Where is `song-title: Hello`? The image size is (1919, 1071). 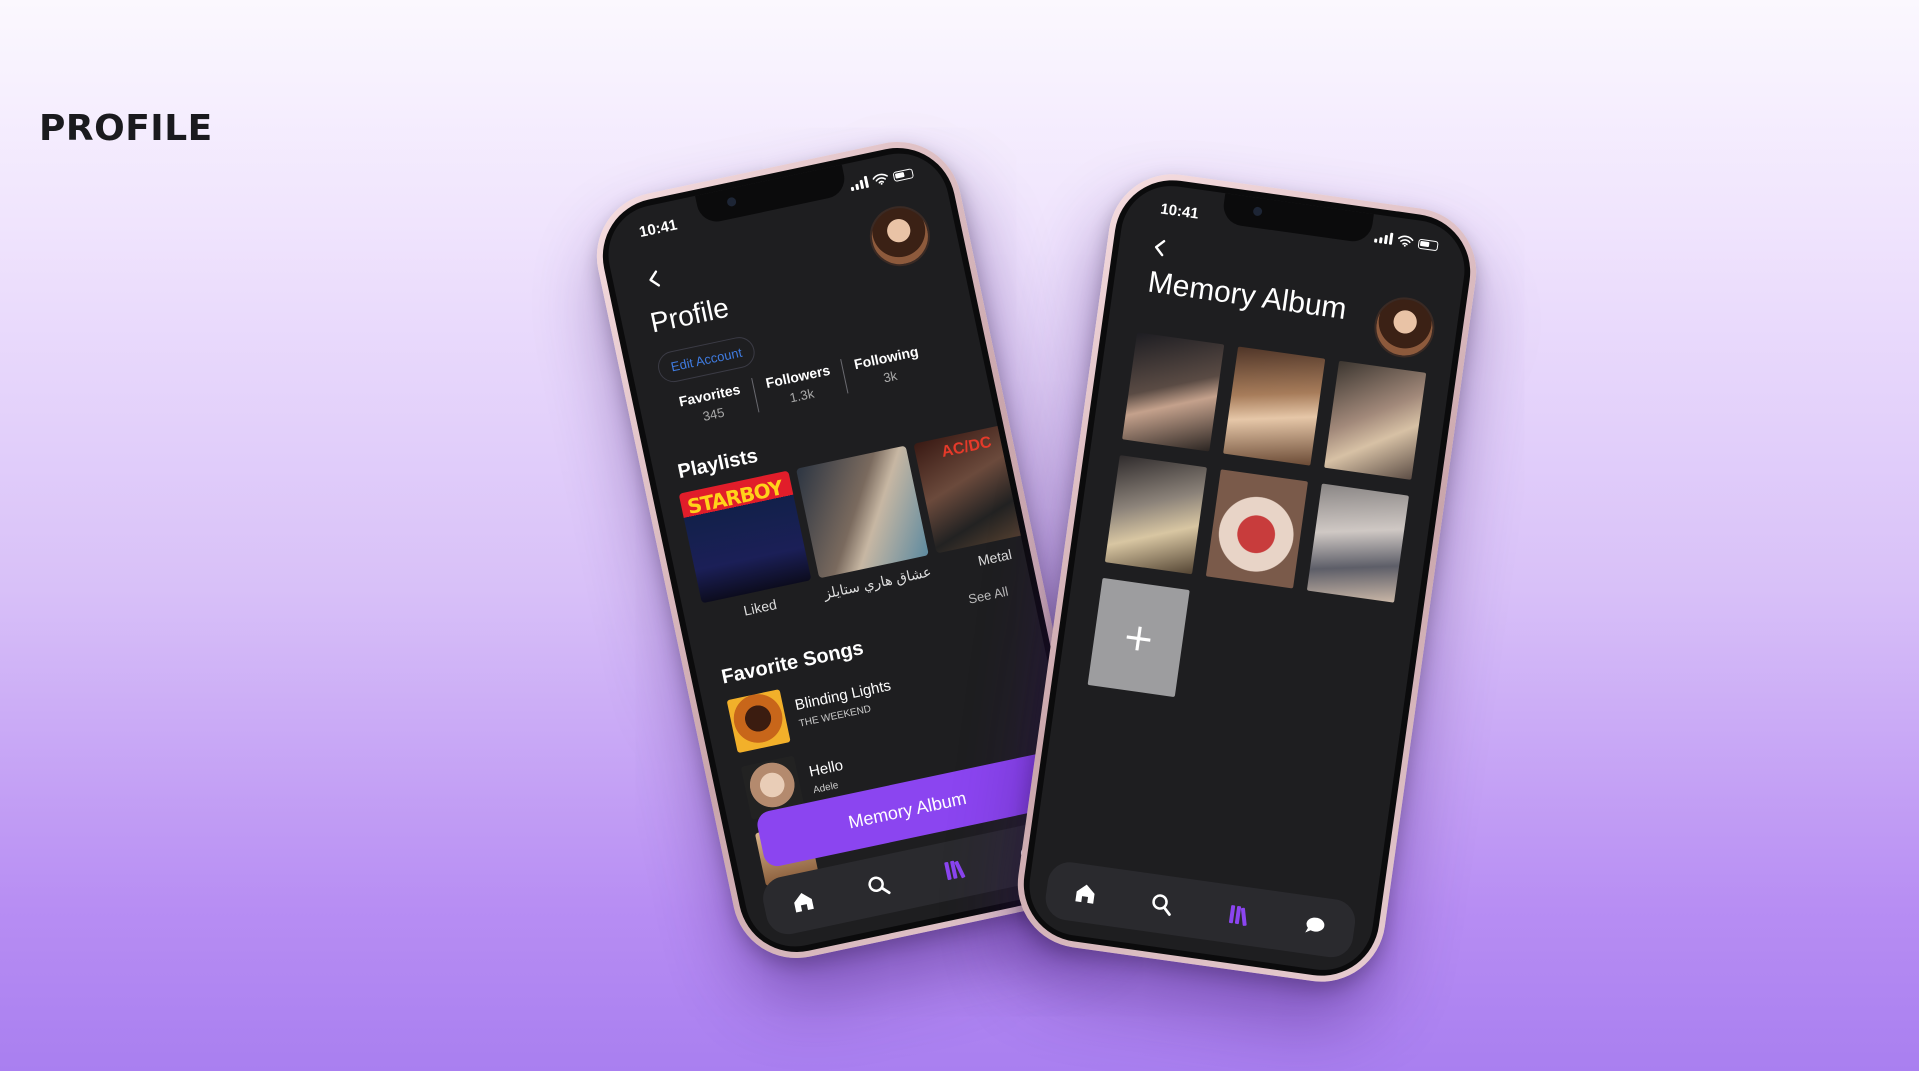
song-title: Hello is located at coordinates (826, 768).